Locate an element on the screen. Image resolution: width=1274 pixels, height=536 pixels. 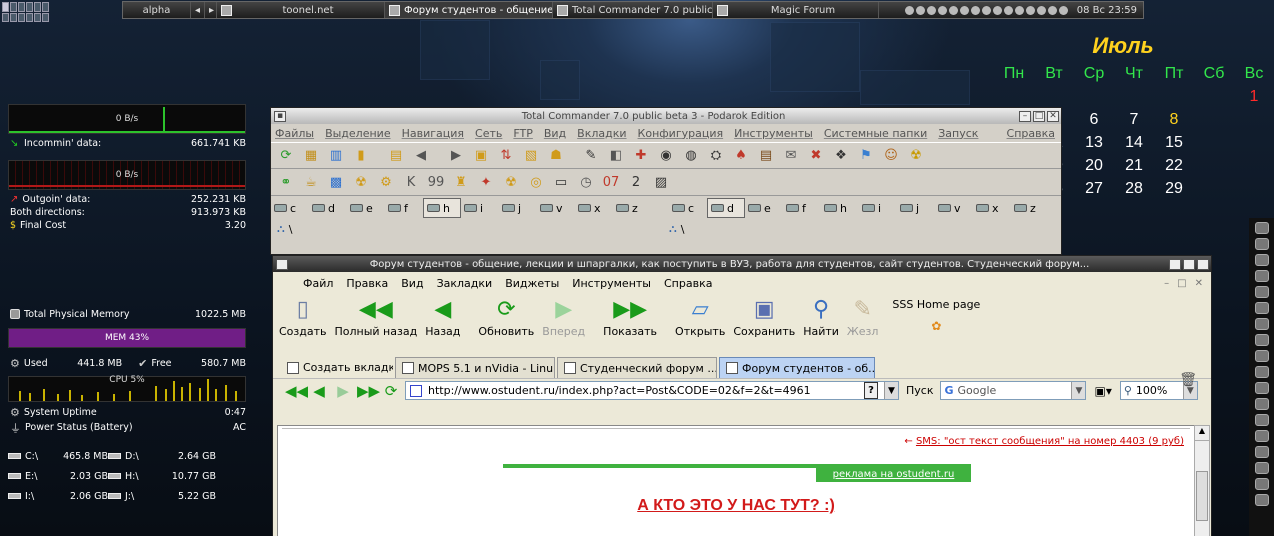
tc-toolbar-icon: ⚙ is located at coordinates (386, 182).